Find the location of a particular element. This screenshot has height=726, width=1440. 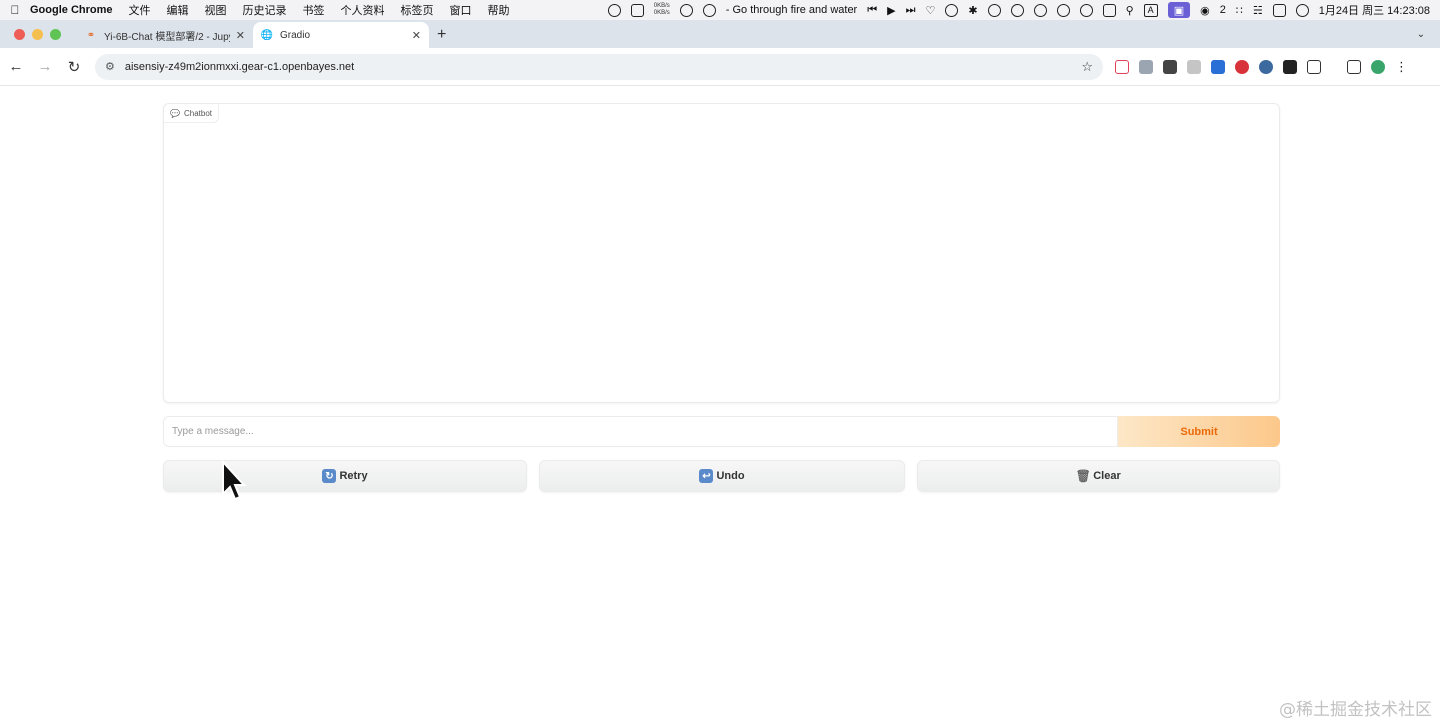

clear-label: Clear is located at coordinates (1107, 476).